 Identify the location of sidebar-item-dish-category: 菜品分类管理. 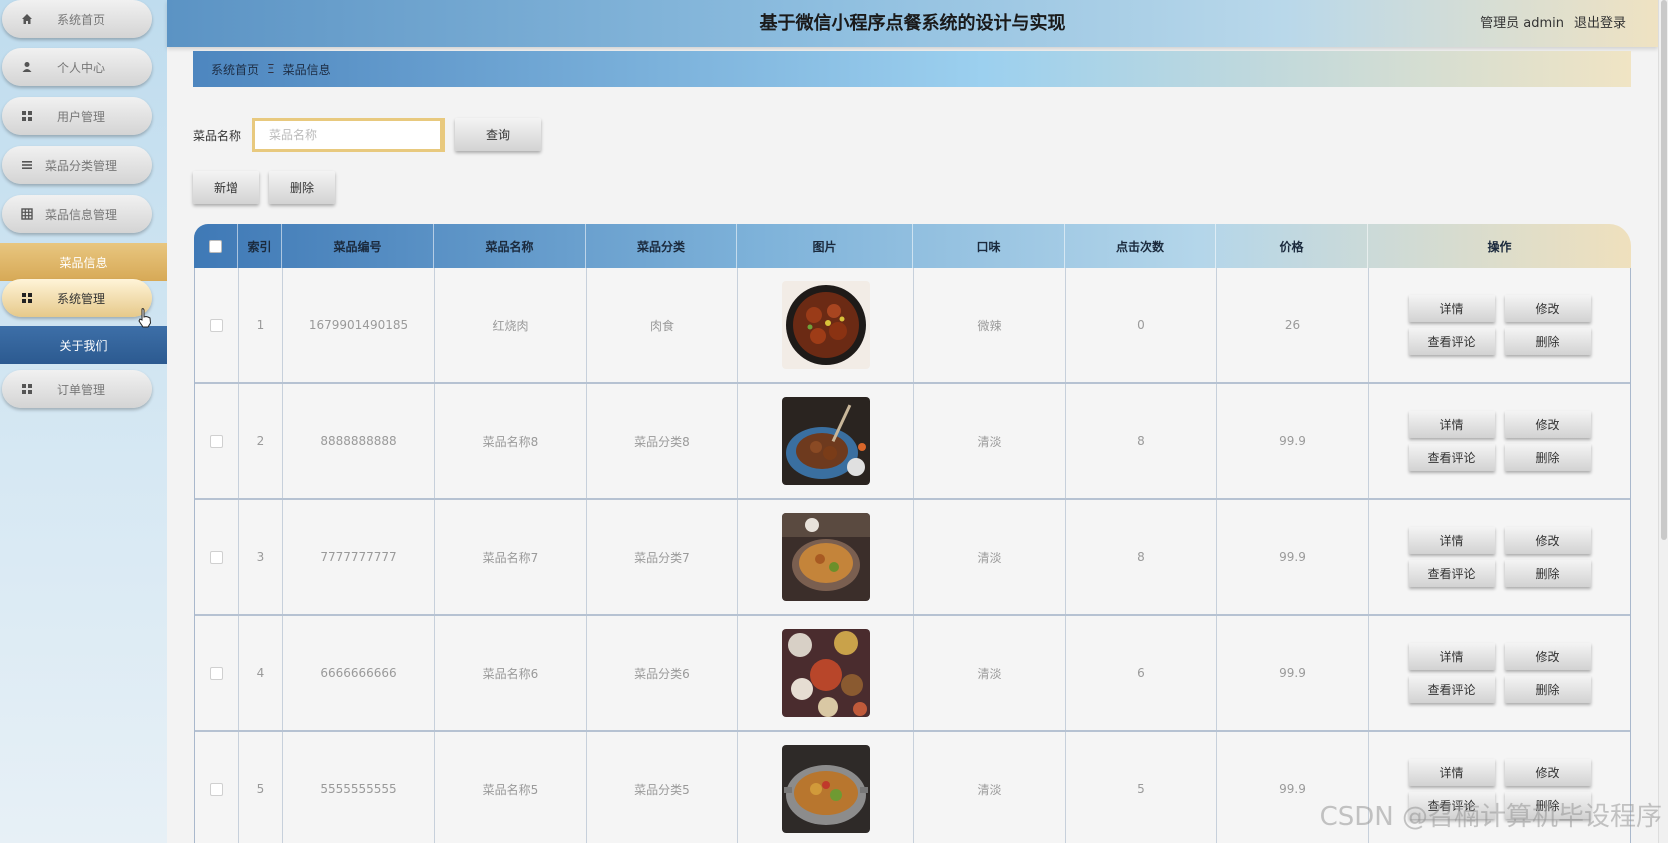
(77, 165).